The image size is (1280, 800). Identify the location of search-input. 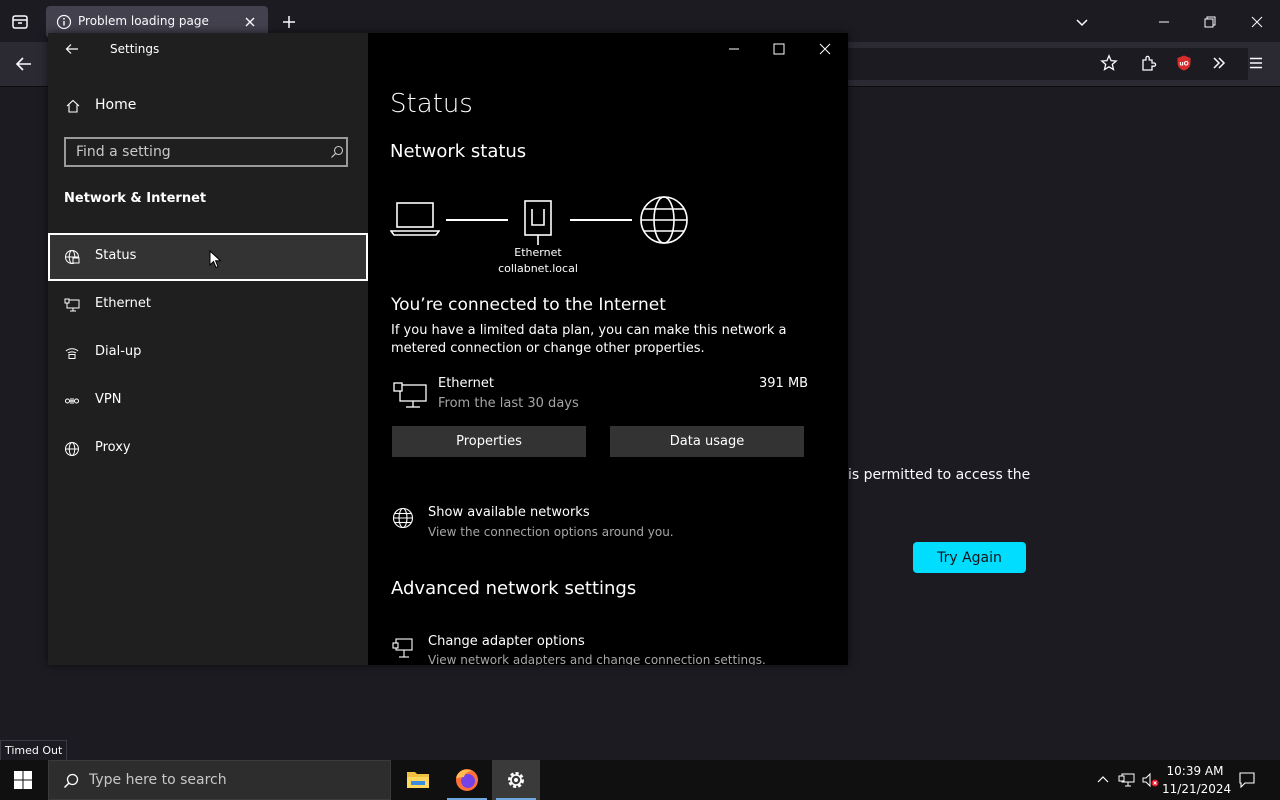
(196, 152).